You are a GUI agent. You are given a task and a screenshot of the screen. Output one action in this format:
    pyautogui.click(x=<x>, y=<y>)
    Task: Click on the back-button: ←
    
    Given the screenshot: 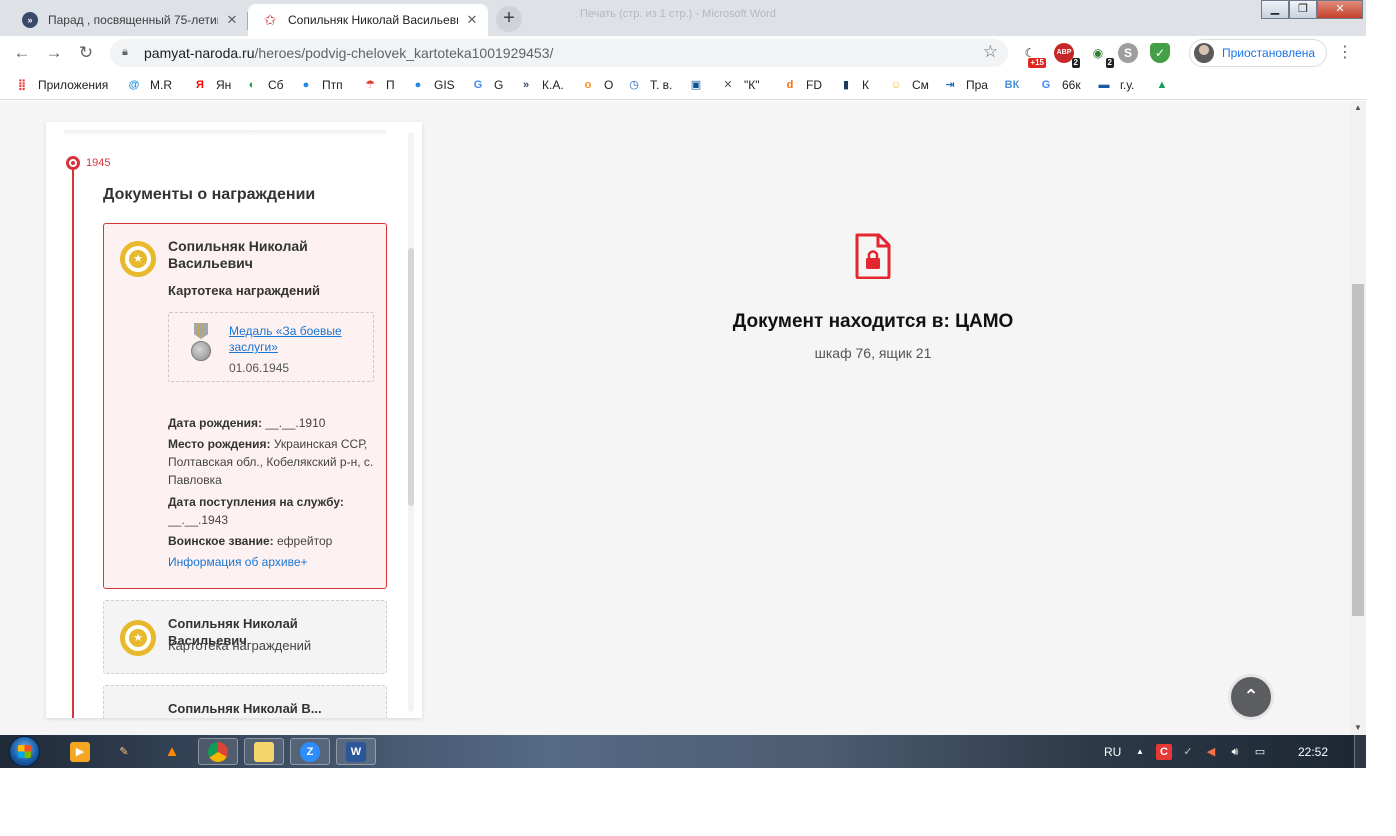 What is the action you would take?
    pyautogui.click(x=22, y=53)
    